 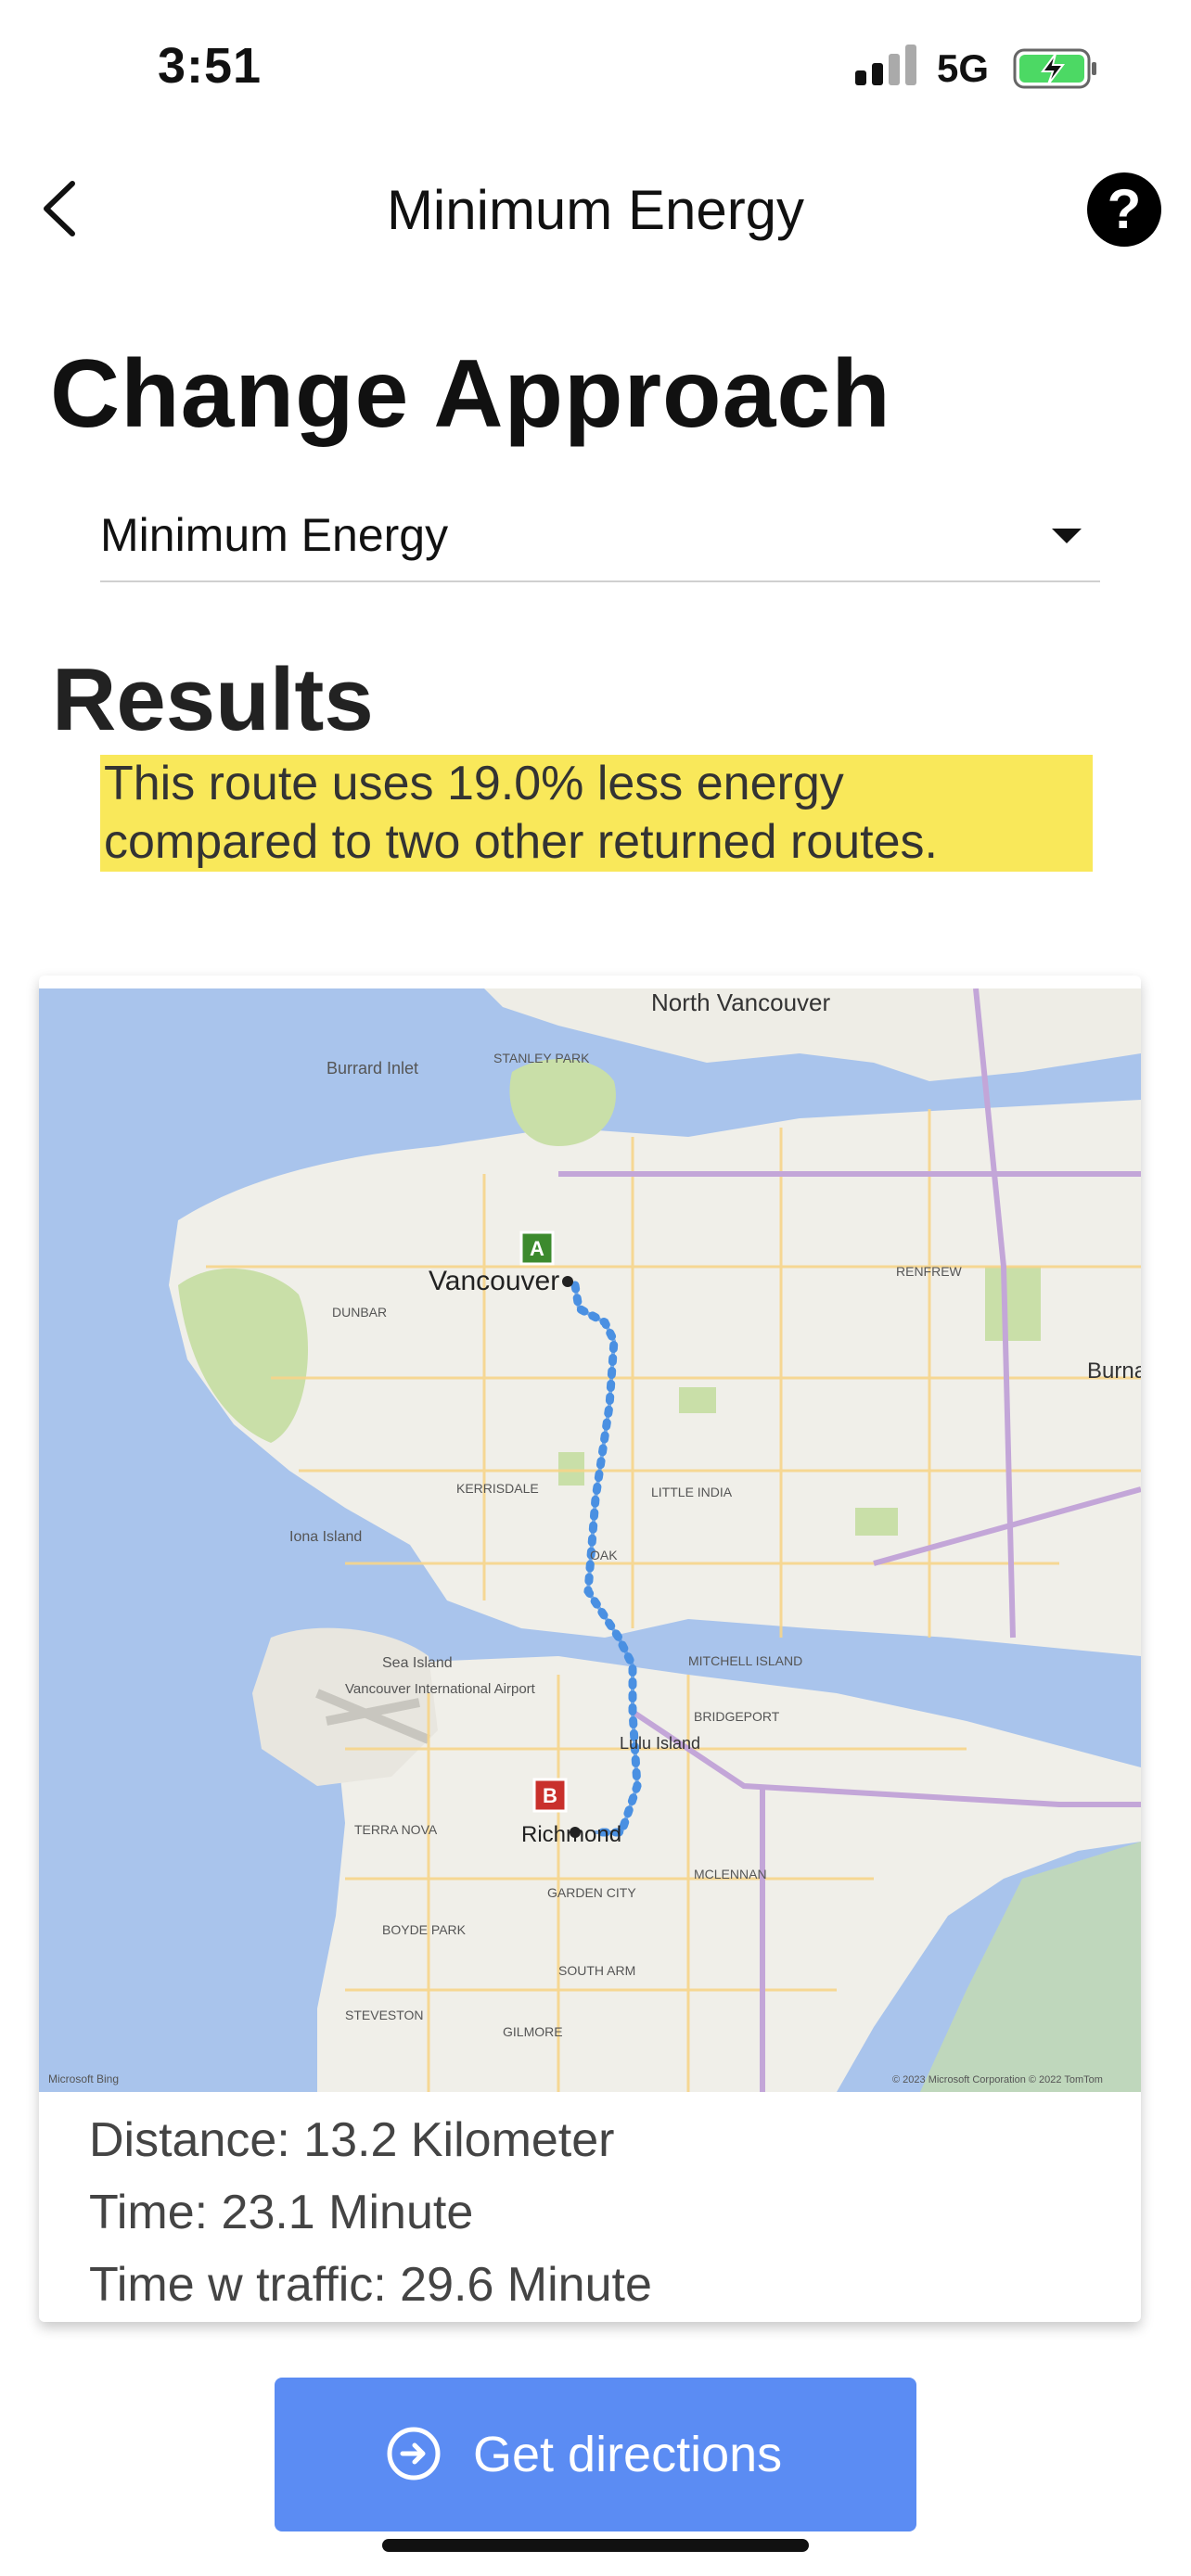 What do you see at coordinates (210, 66) in the screenshot?
I see `status-time: 3:51` at bounding box center [210, 66].